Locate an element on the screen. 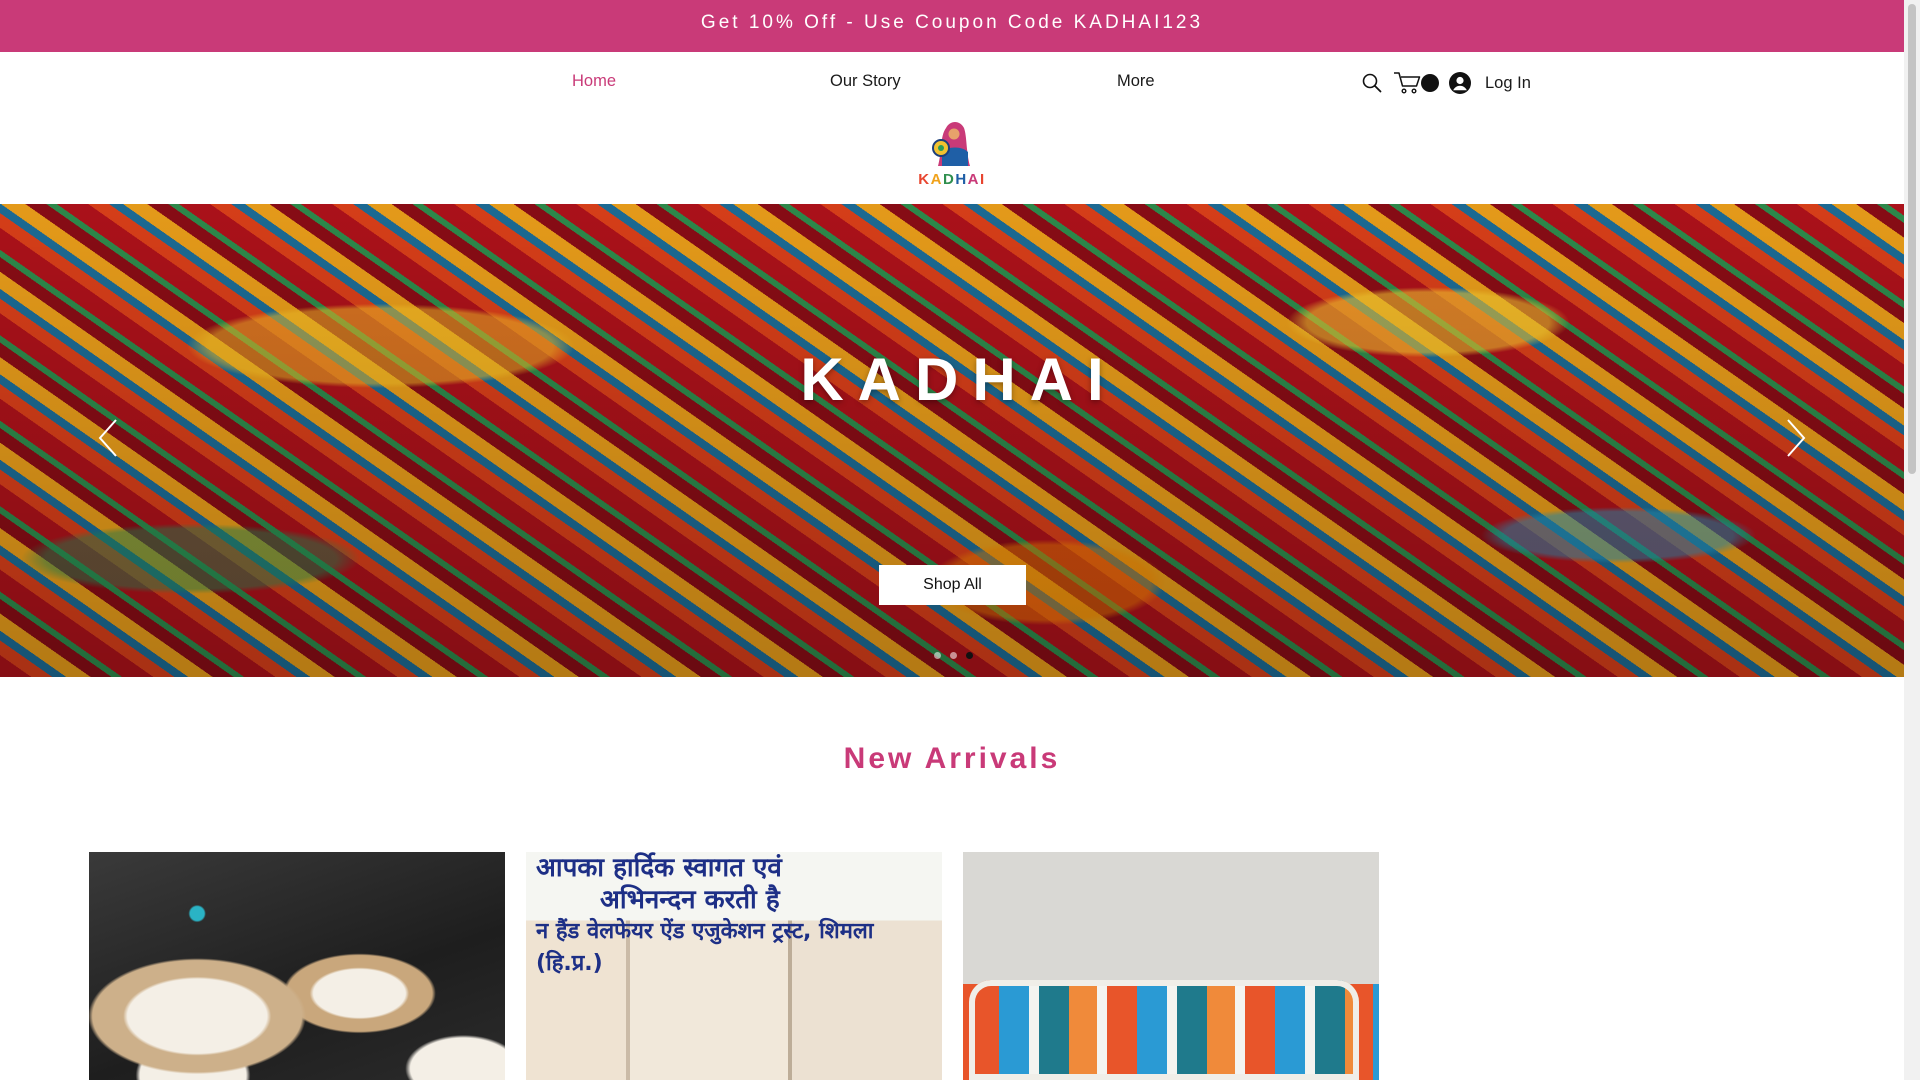 Image resolution: width=1920 pixels, height=1080 pixels. cart-icon is located at coordinates (1407, 83).